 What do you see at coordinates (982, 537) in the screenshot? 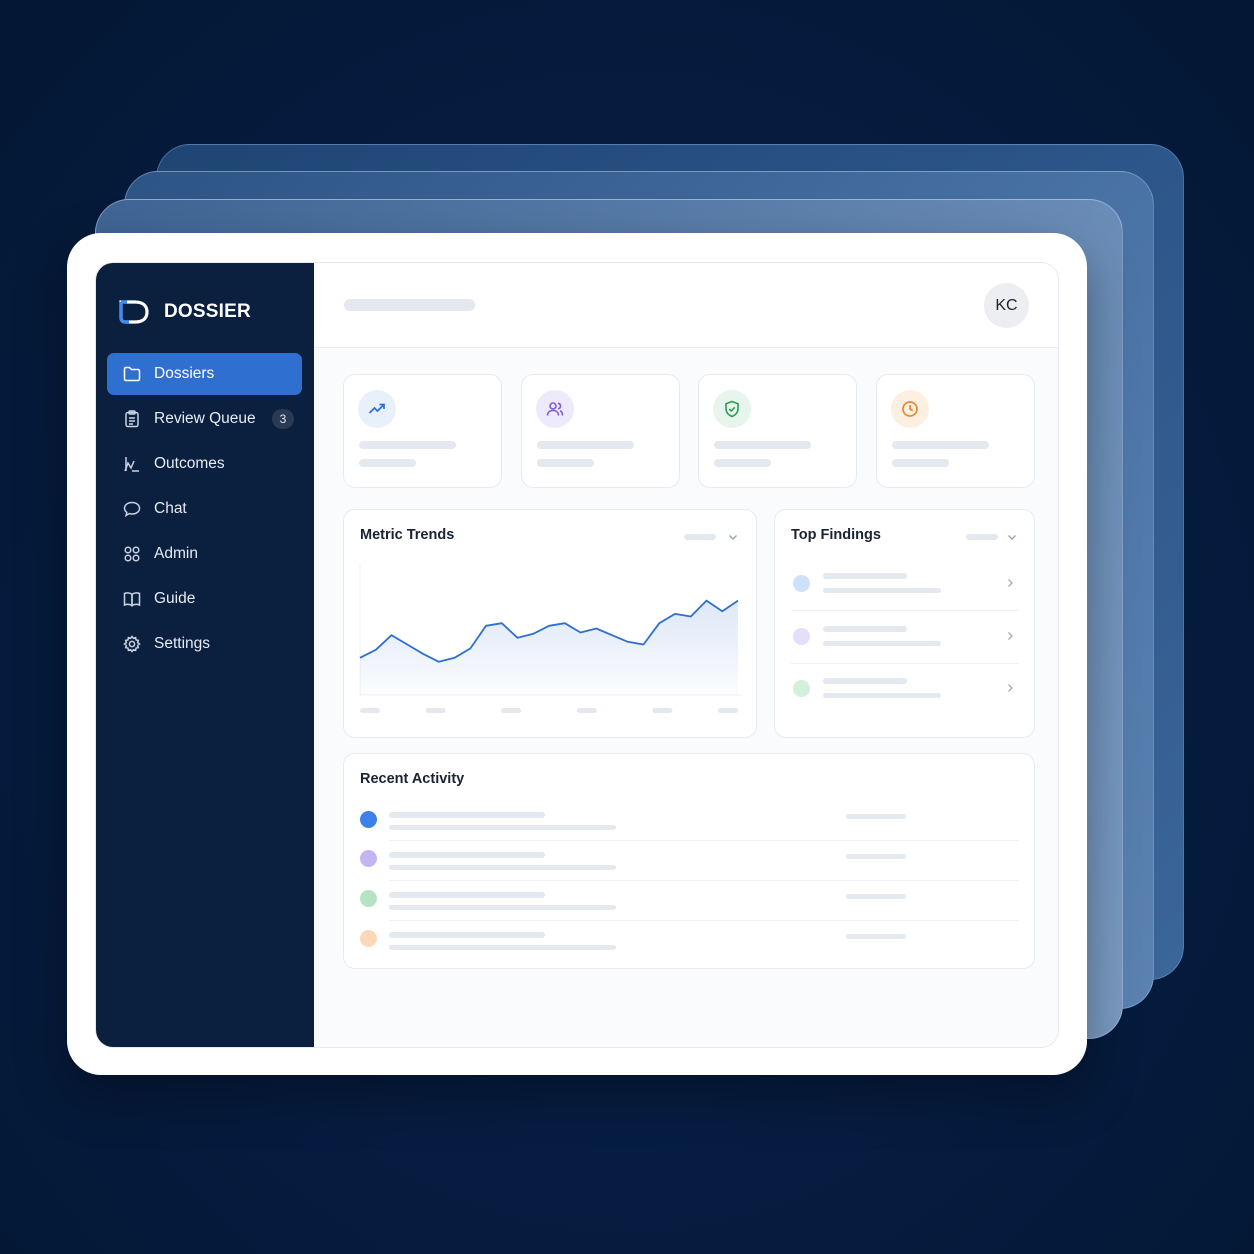
I see `top-findings-filter-placeholder` at bounding box center [982, 537].